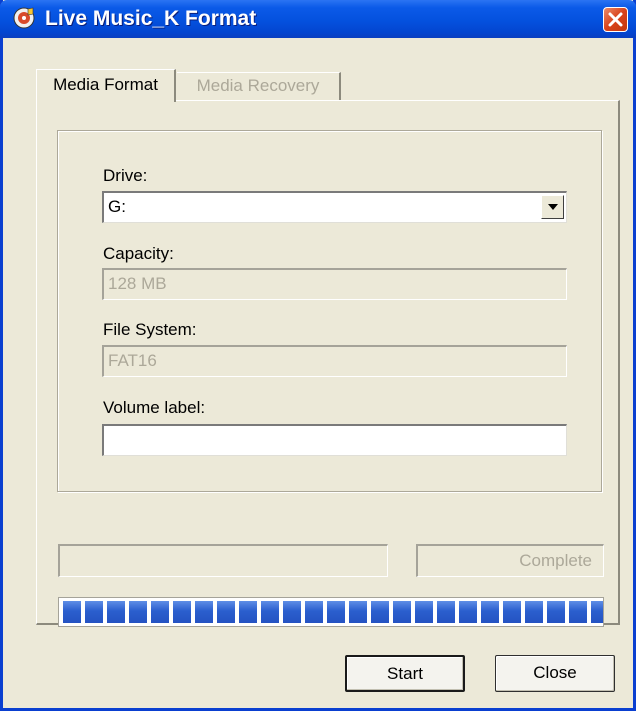 This screenshot has width=636, height=711. I want to click on format-progress-bar, so click(331, 612).